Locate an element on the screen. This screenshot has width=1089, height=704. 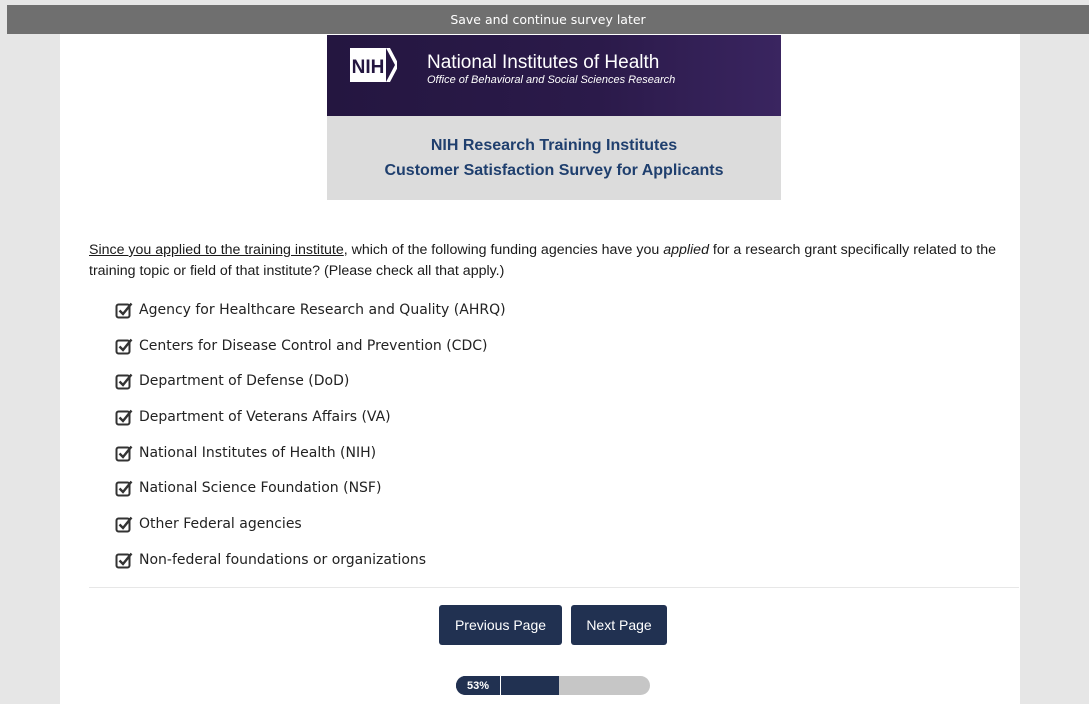
option-dod: Department of Defense (DoD) is located at coordinates (310, 381).